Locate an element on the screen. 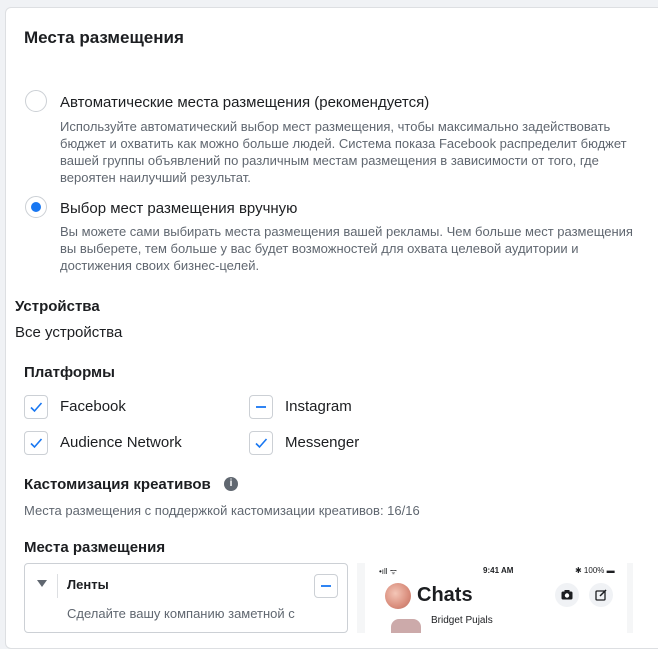  instagram-checkbox is located at coordinates (261, 407).